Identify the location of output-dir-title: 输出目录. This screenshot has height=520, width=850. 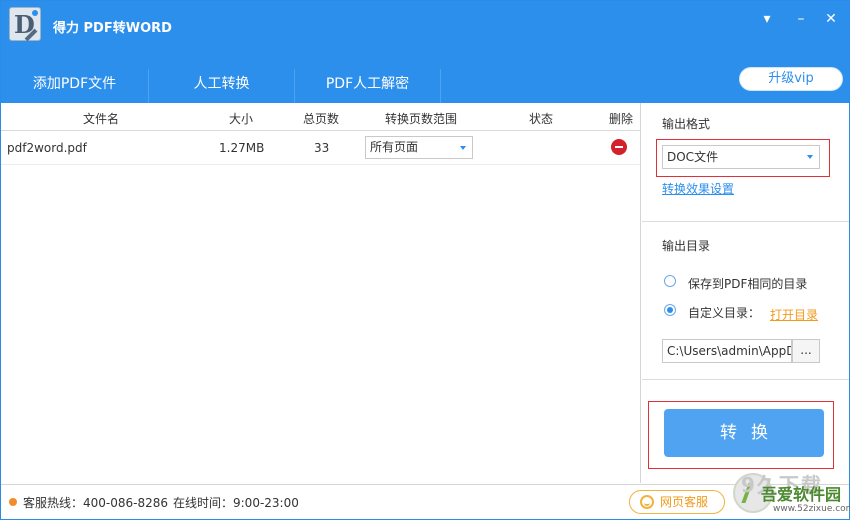
(686, 246).